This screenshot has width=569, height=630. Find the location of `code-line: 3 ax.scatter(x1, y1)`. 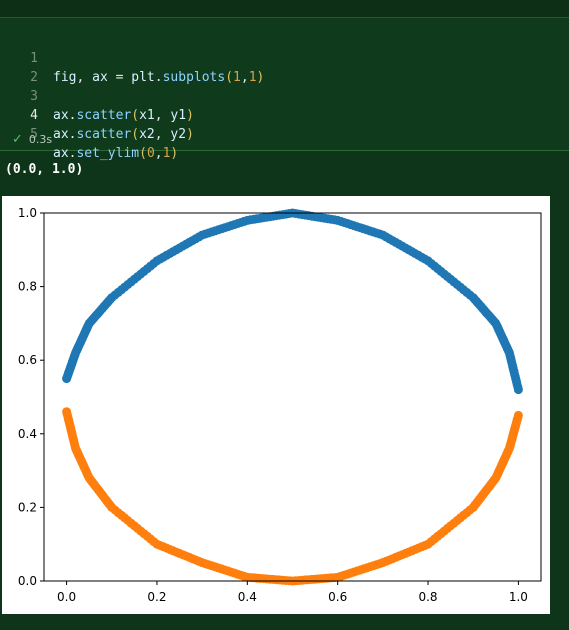

code-line: 3 ax.scatter(x1, y1) is located at coordinates (284, 95).